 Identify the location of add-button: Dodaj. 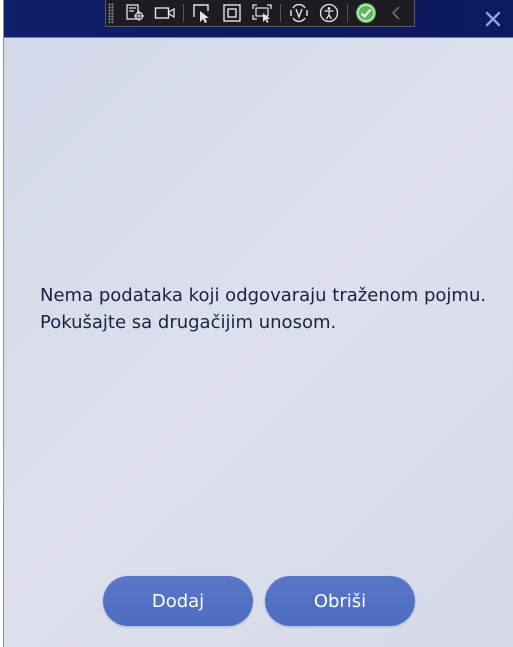
(178, 601).